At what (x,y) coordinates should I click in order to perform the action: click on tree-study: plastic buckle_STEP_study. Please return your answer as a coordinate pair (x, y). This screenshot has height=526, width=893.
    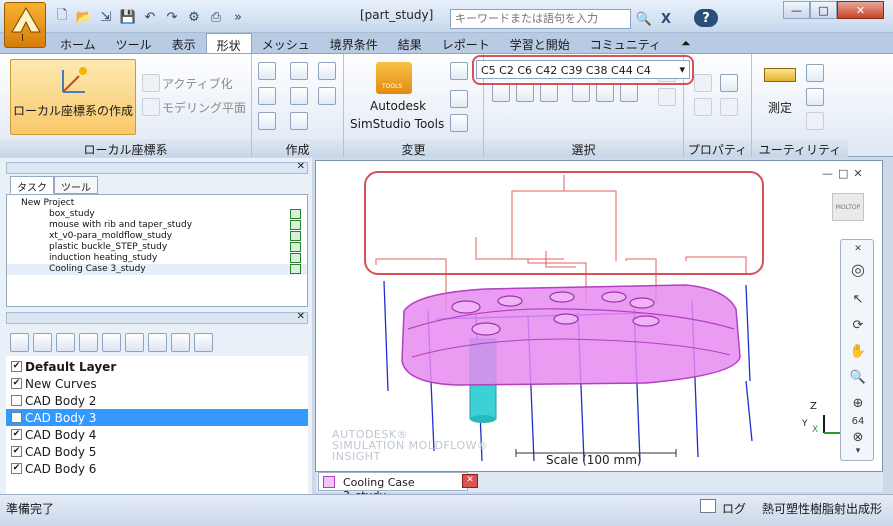
    Looking at the image, I should click on (157, 247).